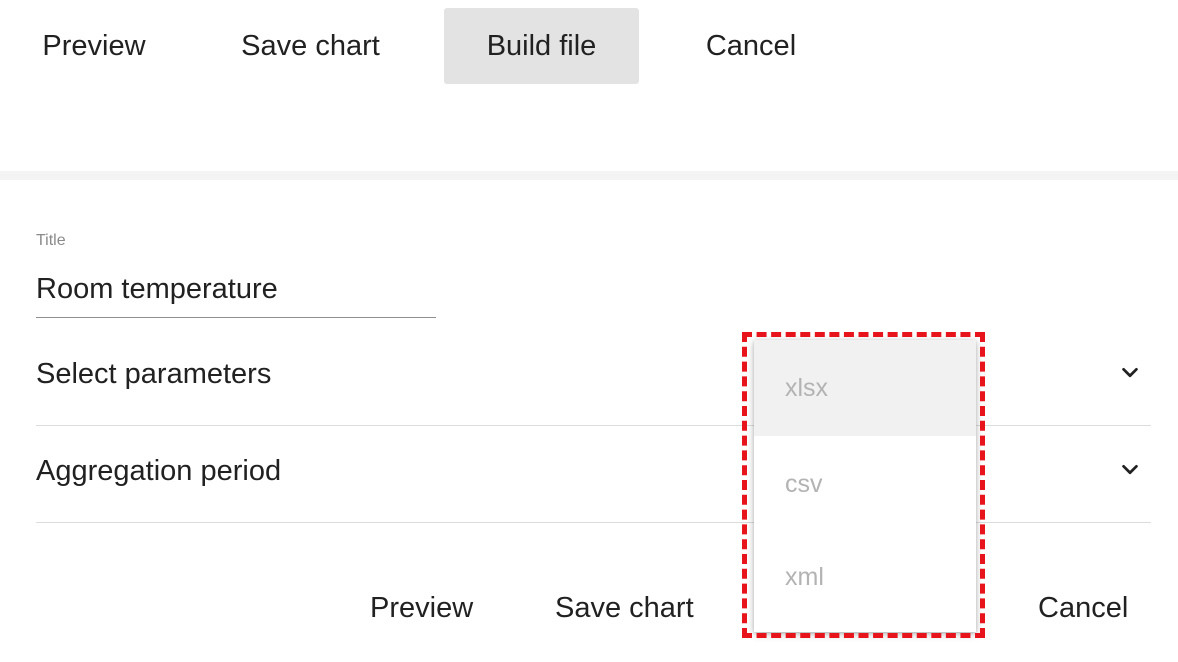  I want to click on file-format-menu: xlsx csv xml, so click(865, 486).